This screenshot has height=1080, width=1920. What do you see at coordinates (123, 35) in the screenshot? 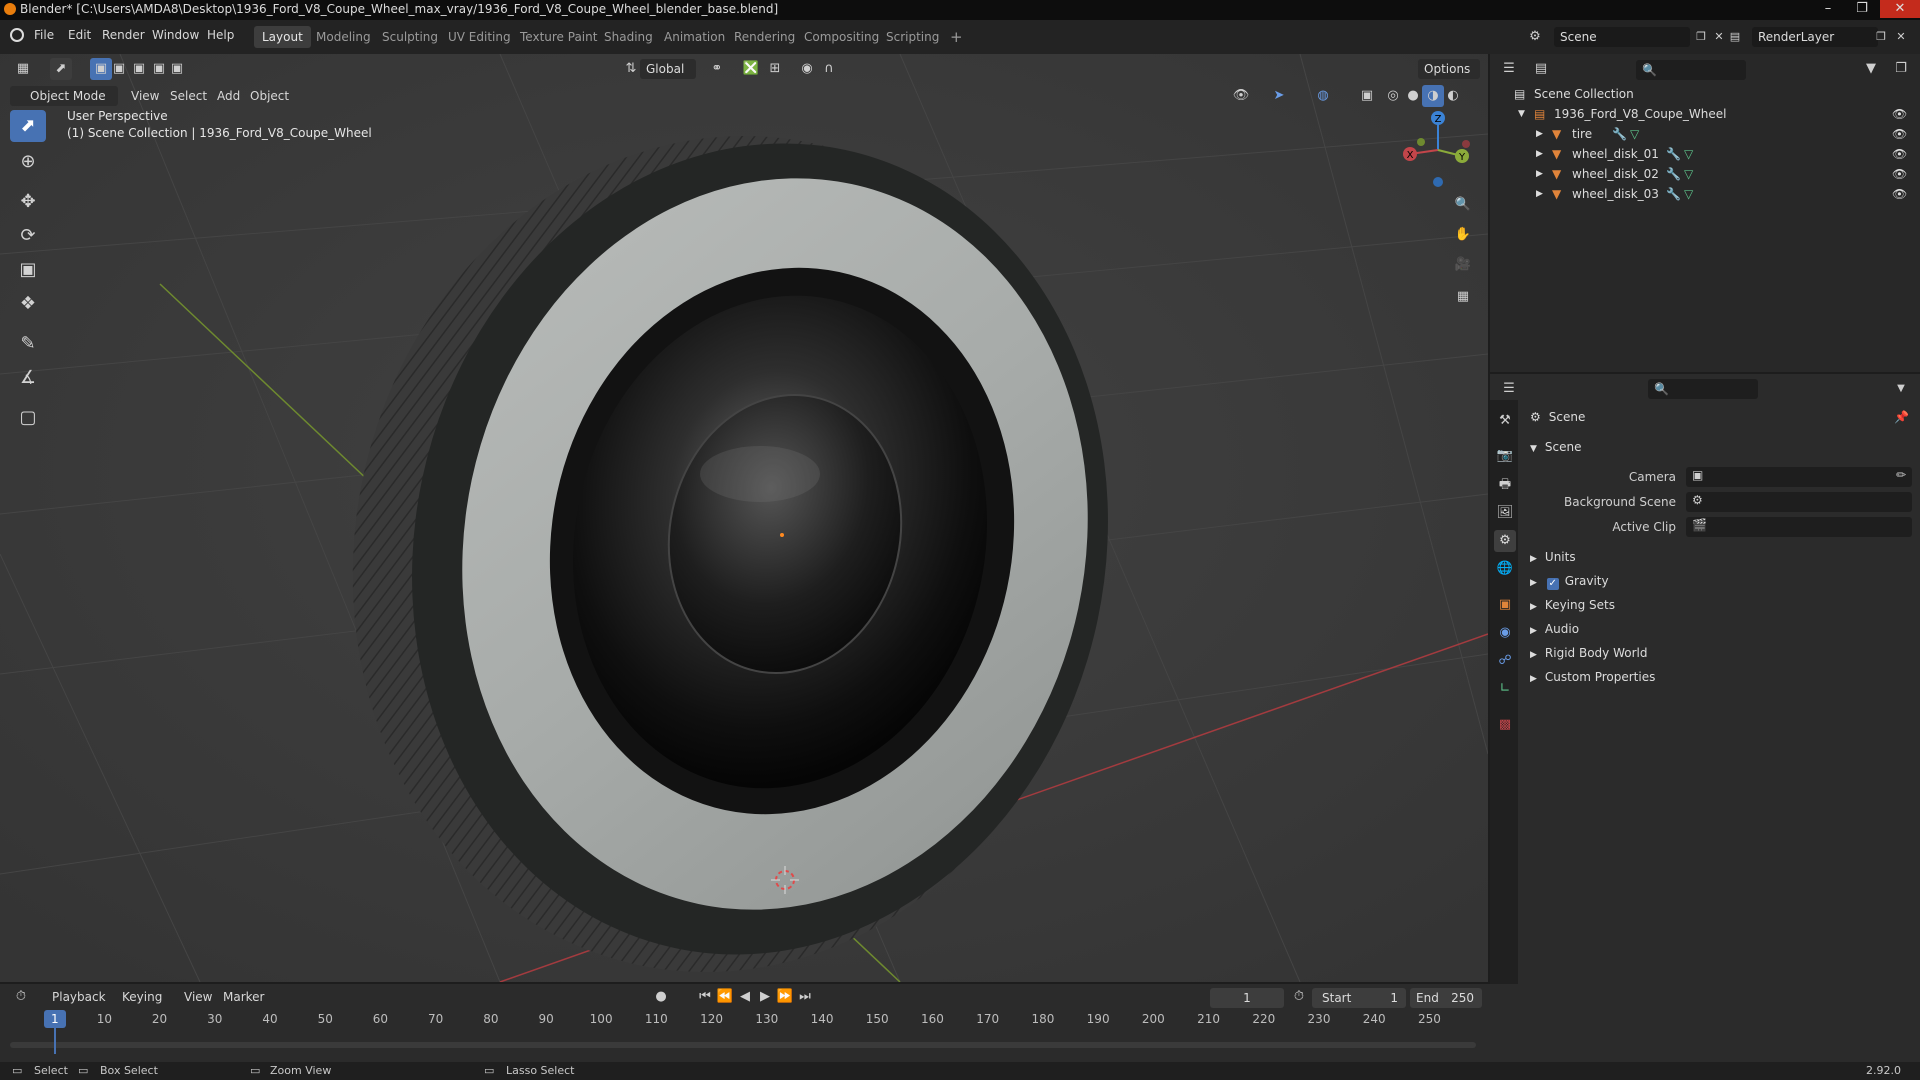
I see `menu-render: Render` at bounding box center [123, 35].